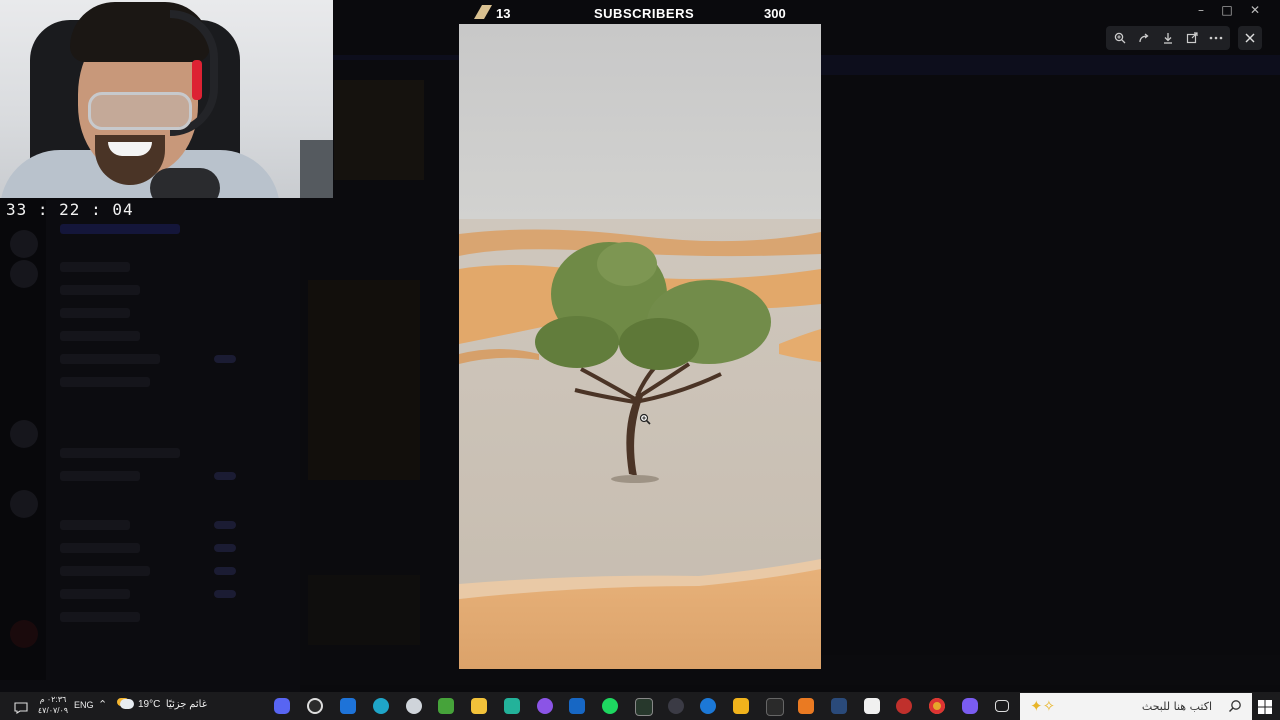  What do you see at coordinates (53, 699) in the screenshot?
I see `clock-time: ٠٢:٣٦ م` at bounding box center [53, 699].